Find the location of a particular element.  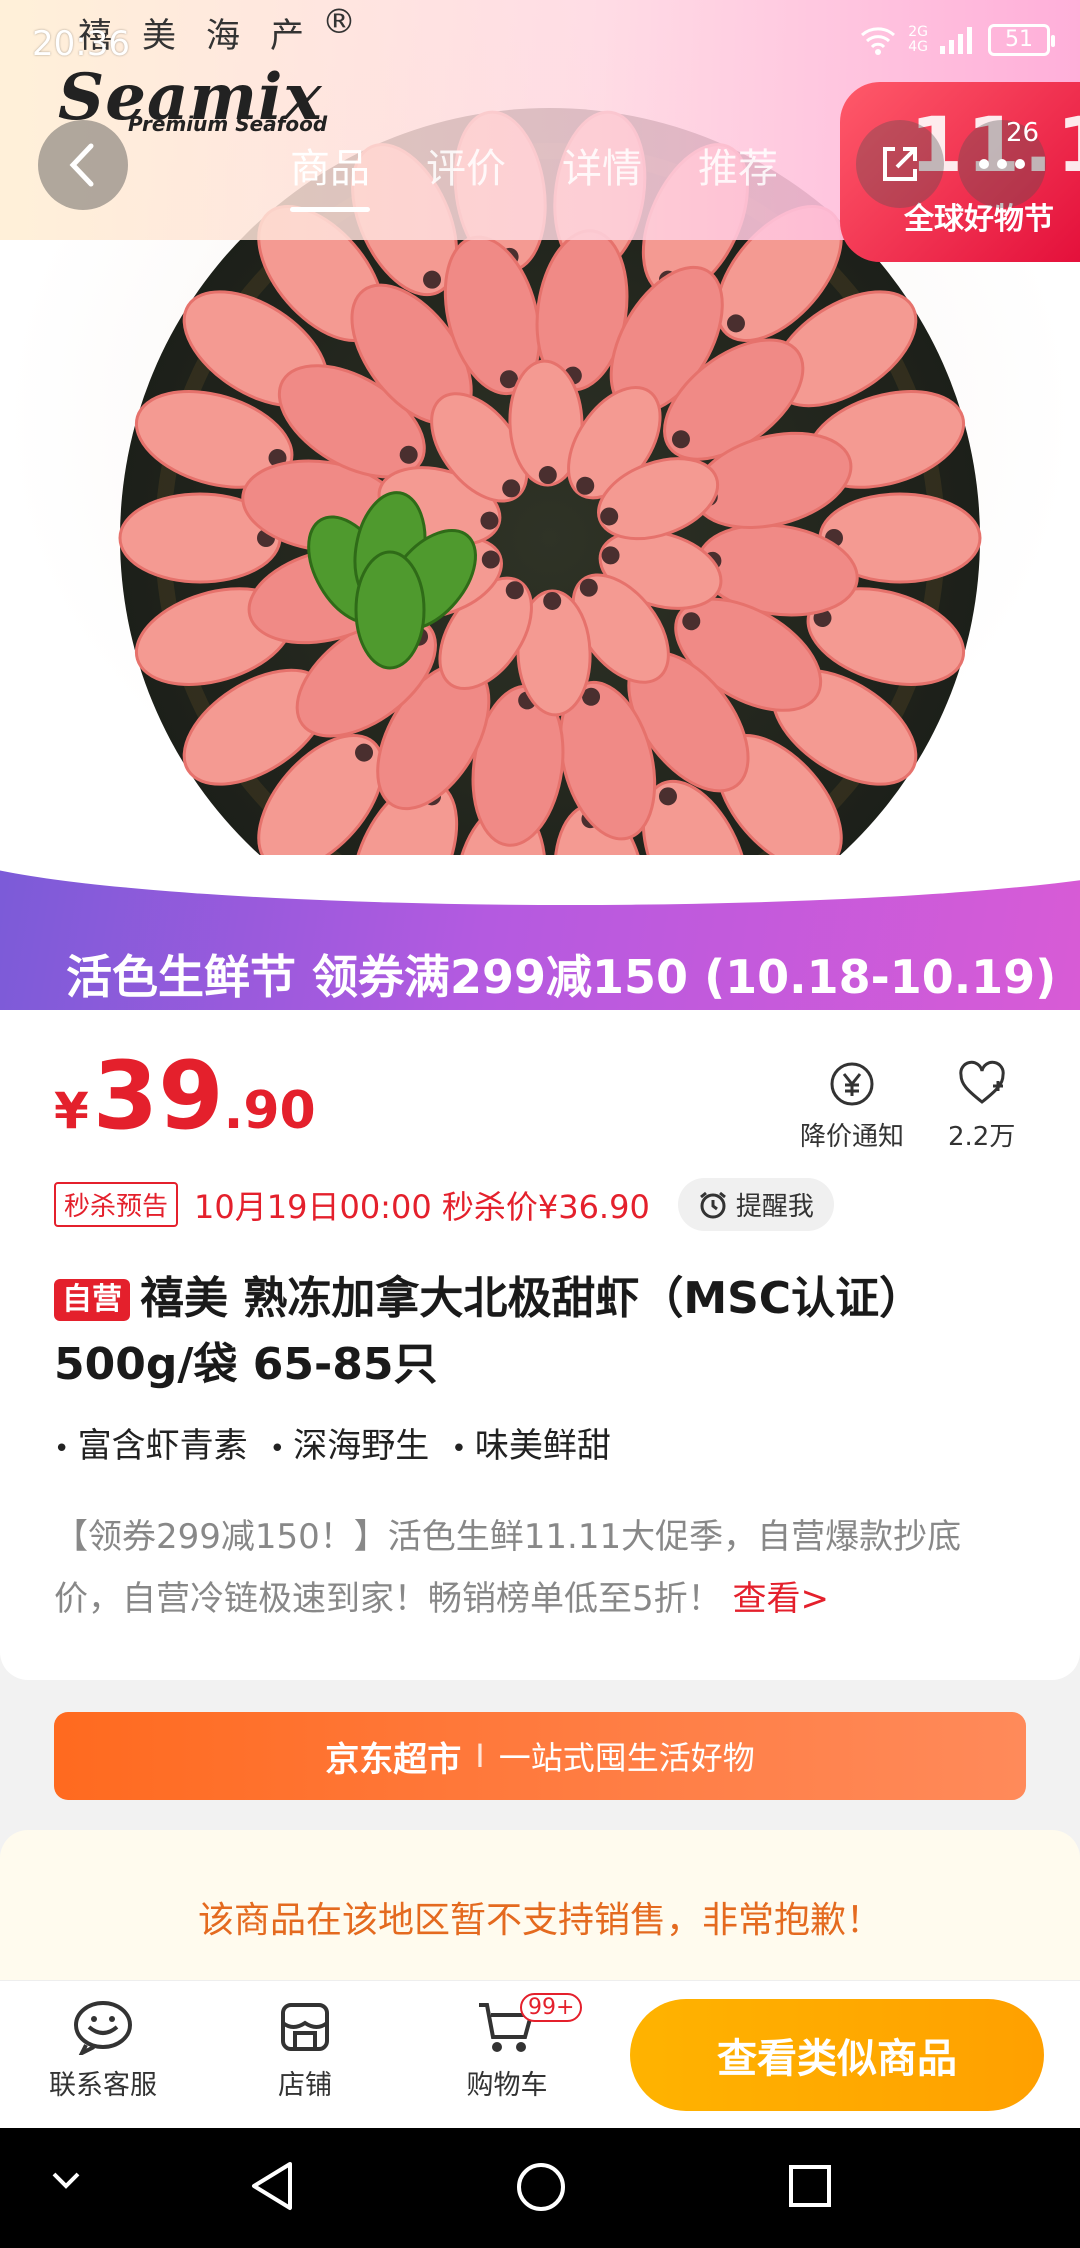

status-icons: 2G 4G 51 is located at coordinates (956, 40).